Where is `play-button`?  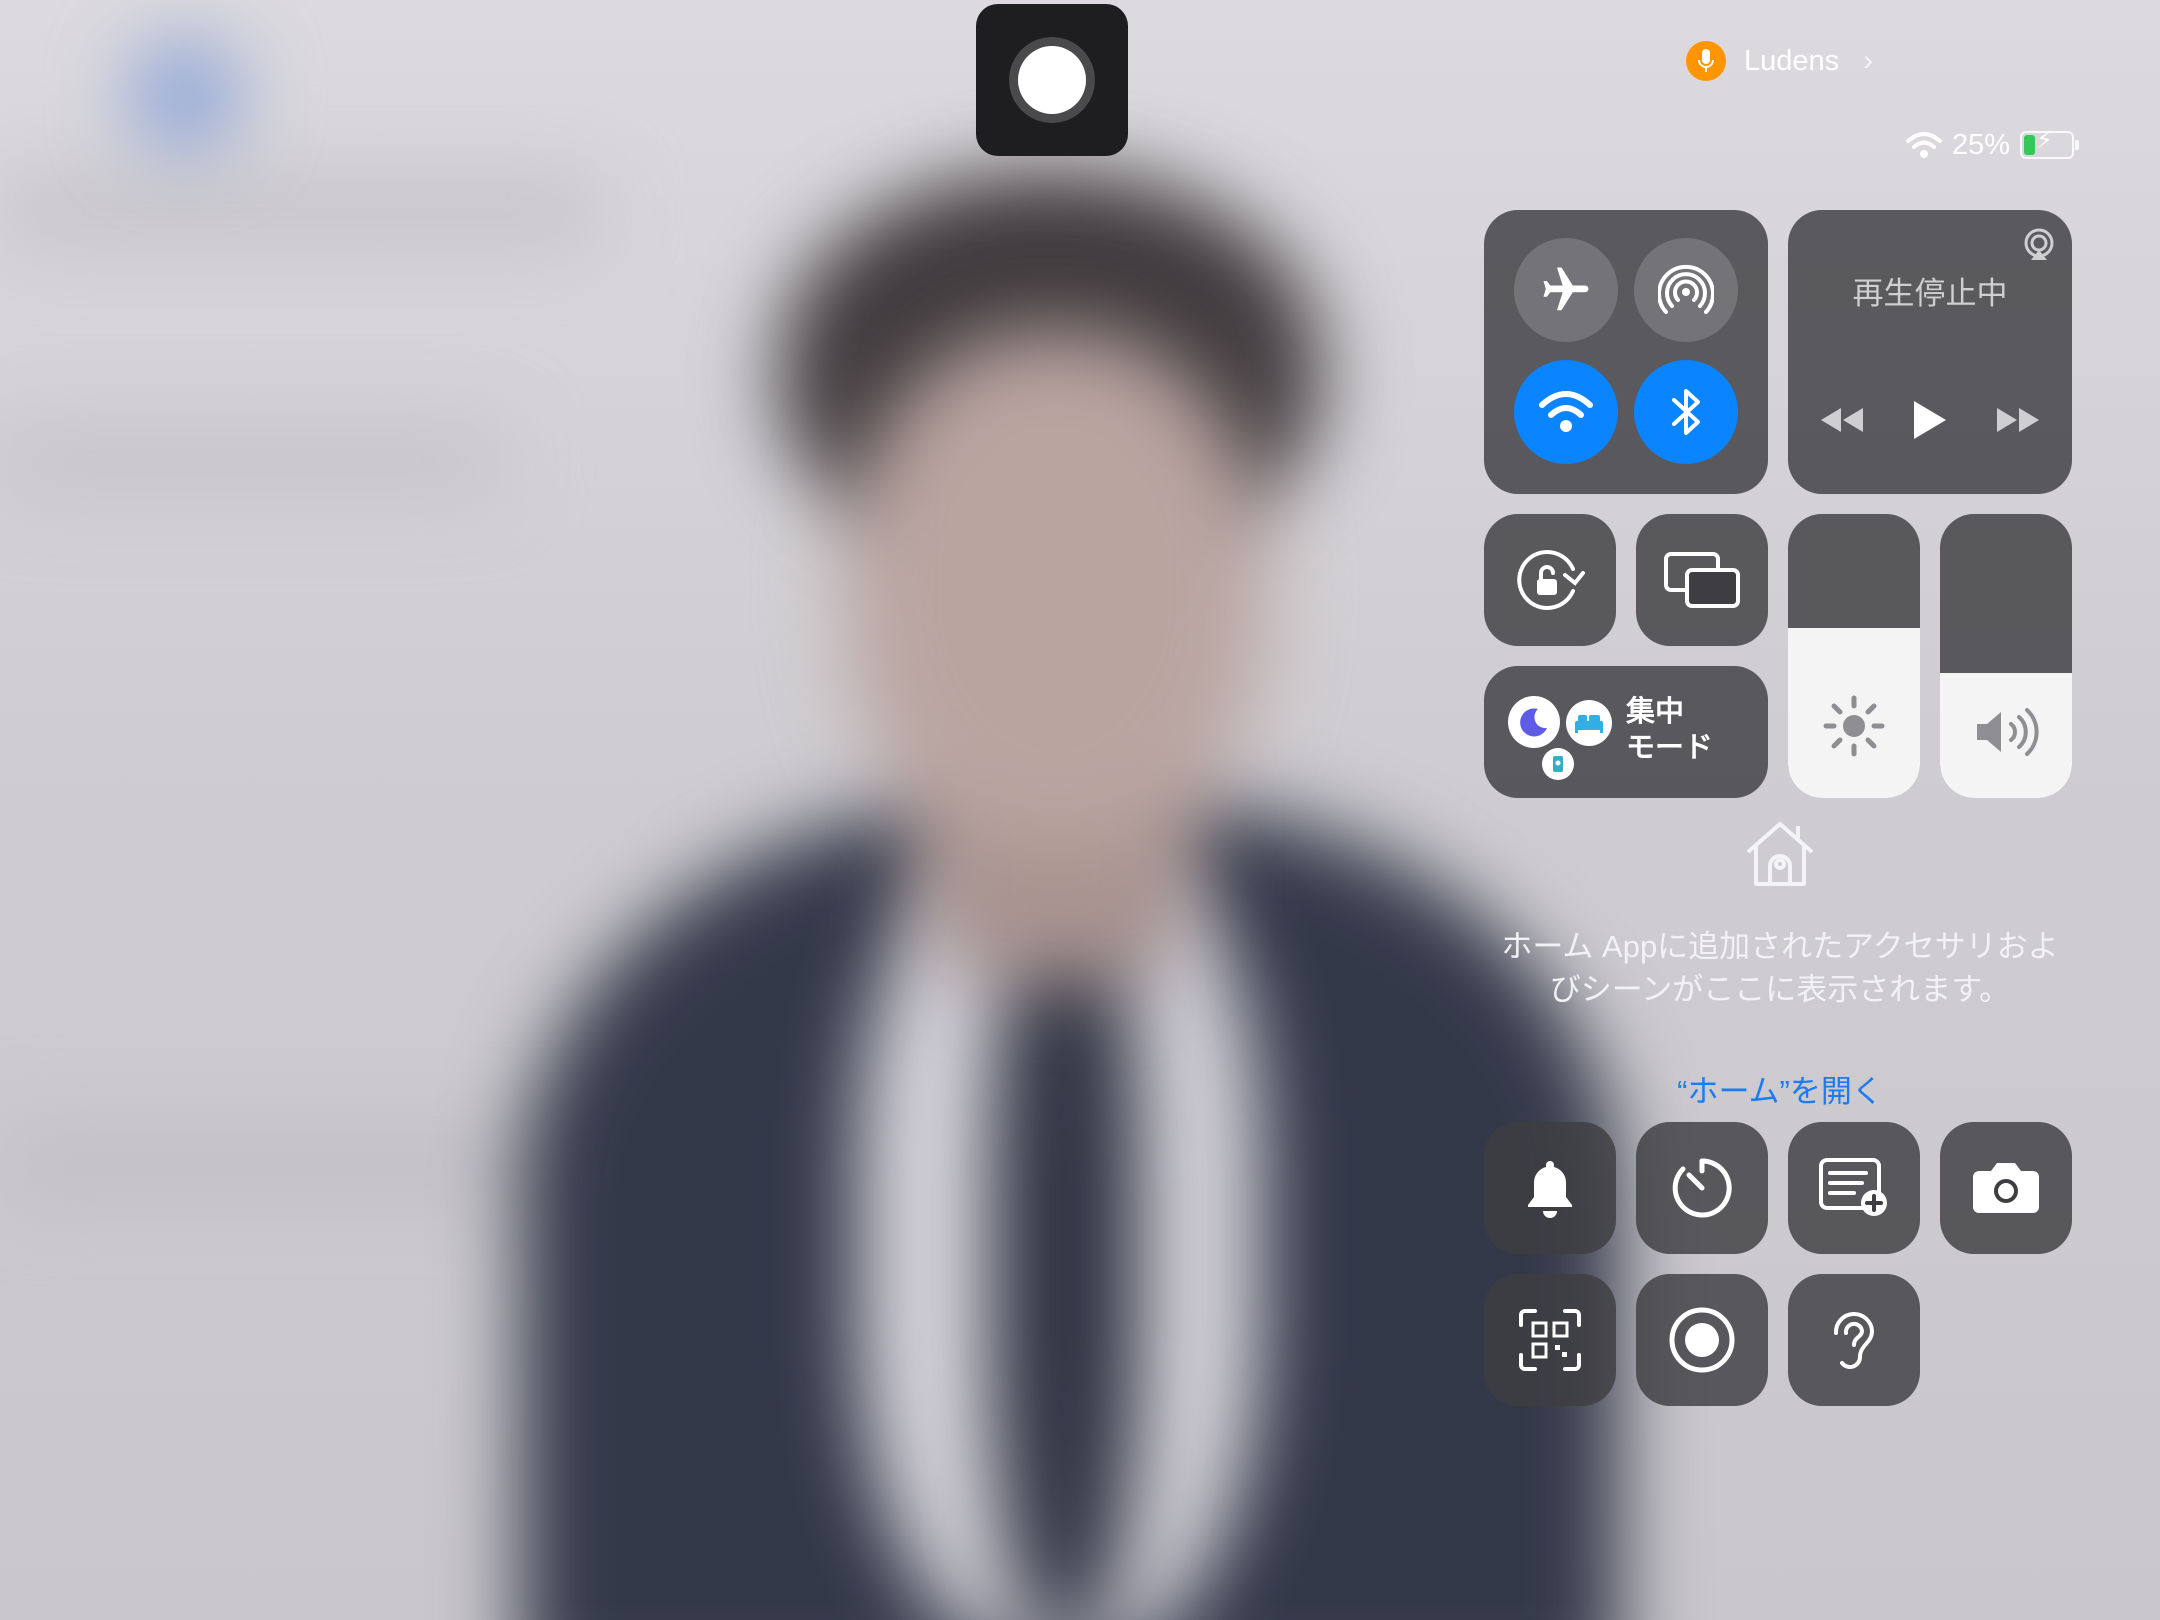 play-button is located at coordinates (1930, 420).